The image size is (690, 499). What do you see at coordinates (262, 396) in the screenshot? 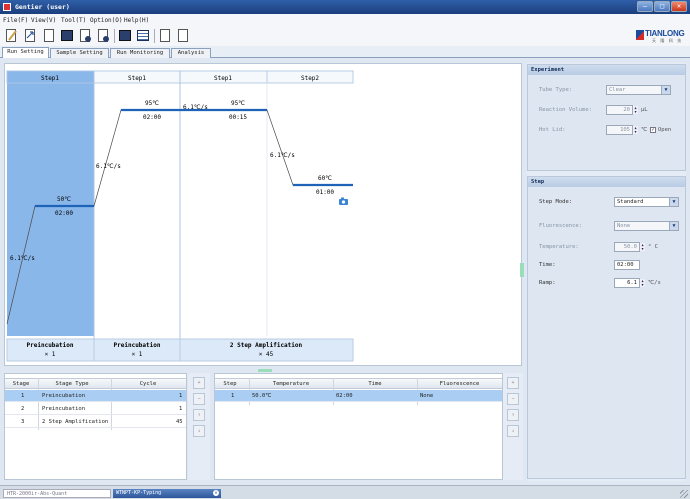
I see `cell-temperature: 50.0℃` at bounding box center [262, 396].